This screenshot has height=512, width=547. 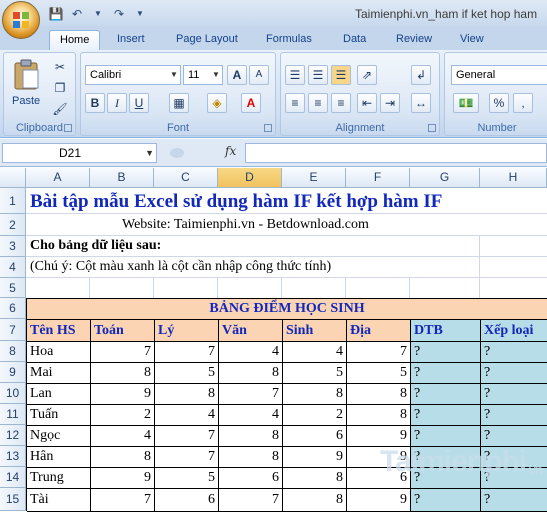 What do you see at coordinates (421, 75) in the screenshot?
I see `wrap-text-icon: ↲` at bounding box center [421, 75].